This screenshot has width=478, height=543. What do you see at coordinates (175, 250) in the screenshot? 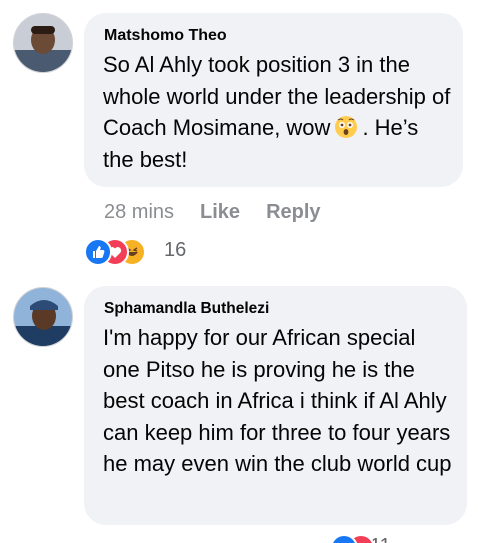
I see `reaction-count: 16` at bounding box center [175, 250].